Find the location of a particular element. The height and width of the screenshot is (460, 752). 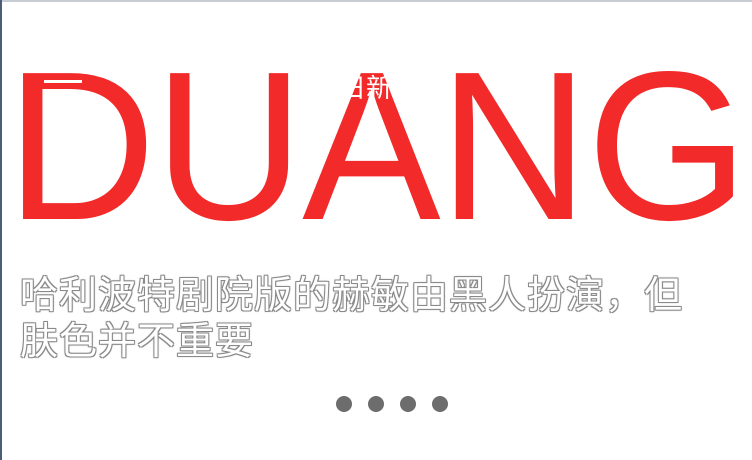

menu-bar is located at coordinates (63, 81).